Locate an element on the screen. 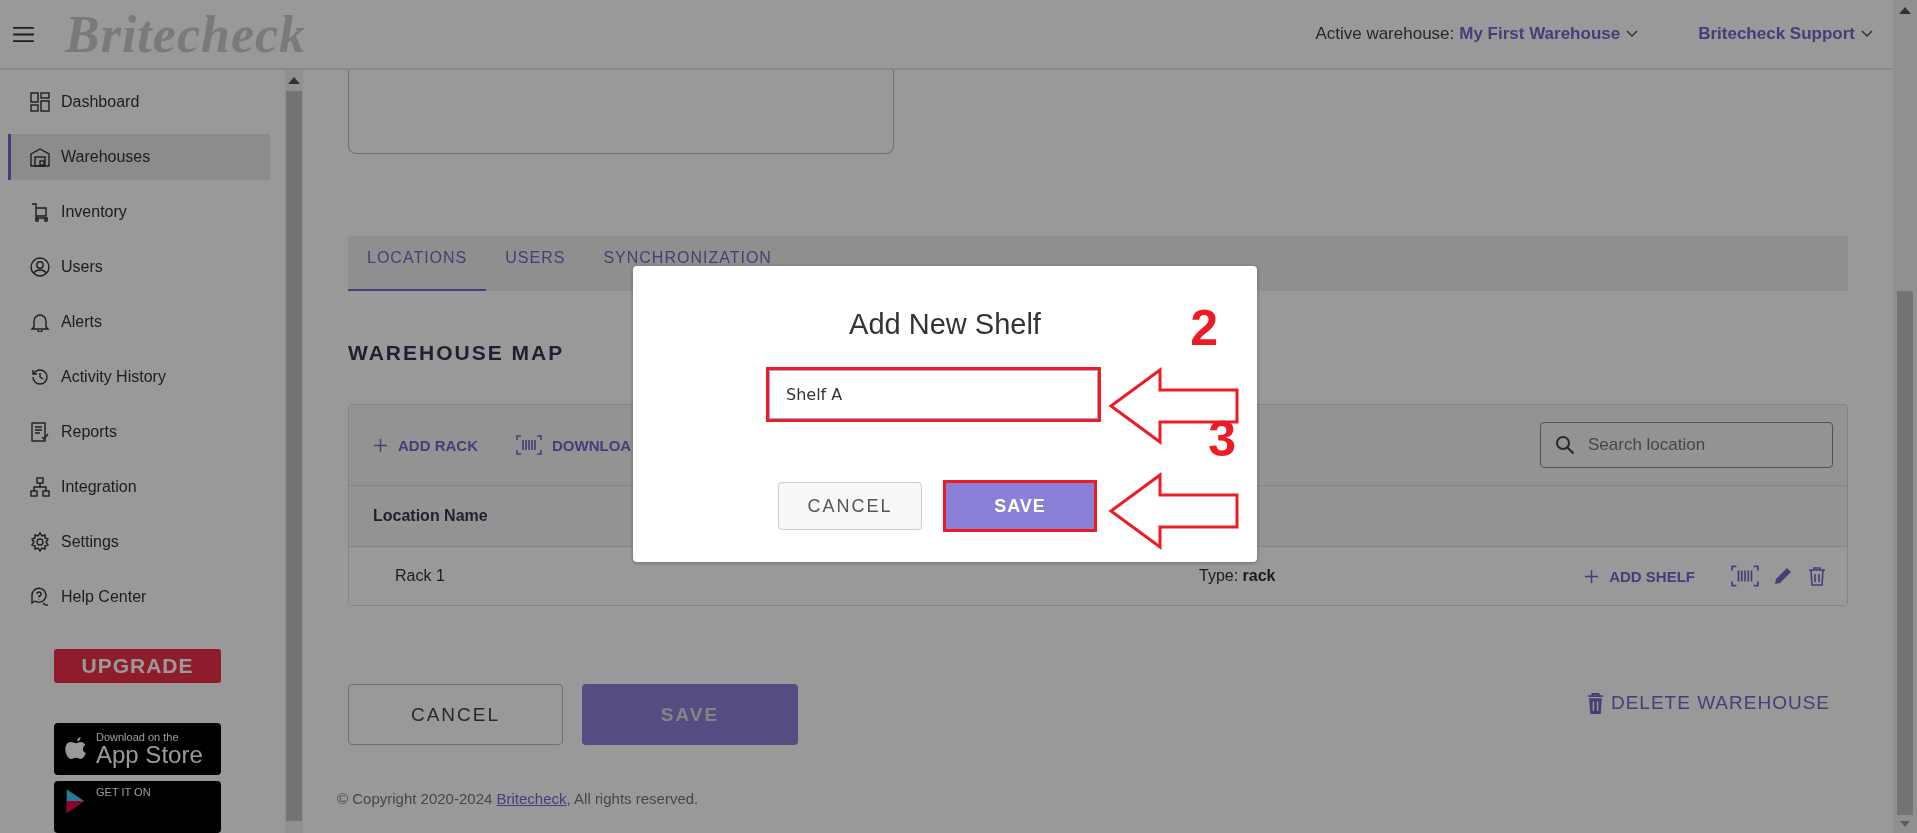 The image size is (1917, 833). sidebar-item: Dashboard is located at coordinates (139, 102).